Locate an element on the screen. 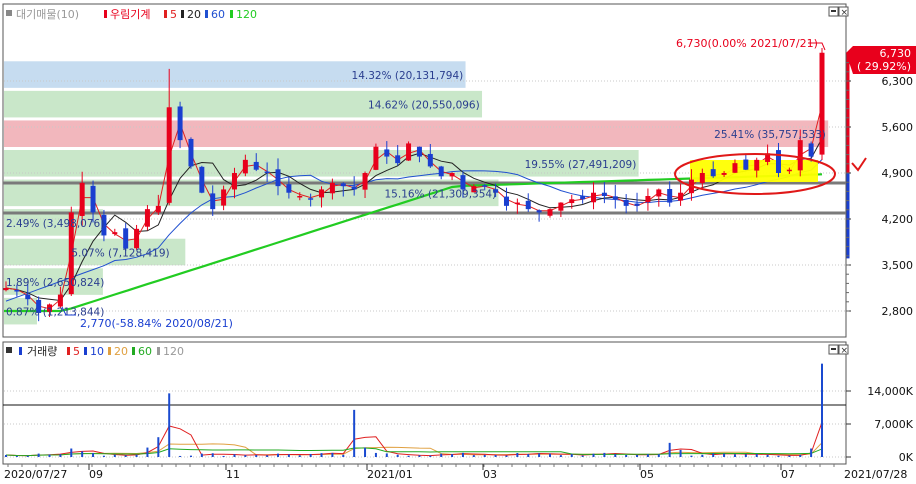  legend-vma60-swatch is located at coordinates (133, 351).